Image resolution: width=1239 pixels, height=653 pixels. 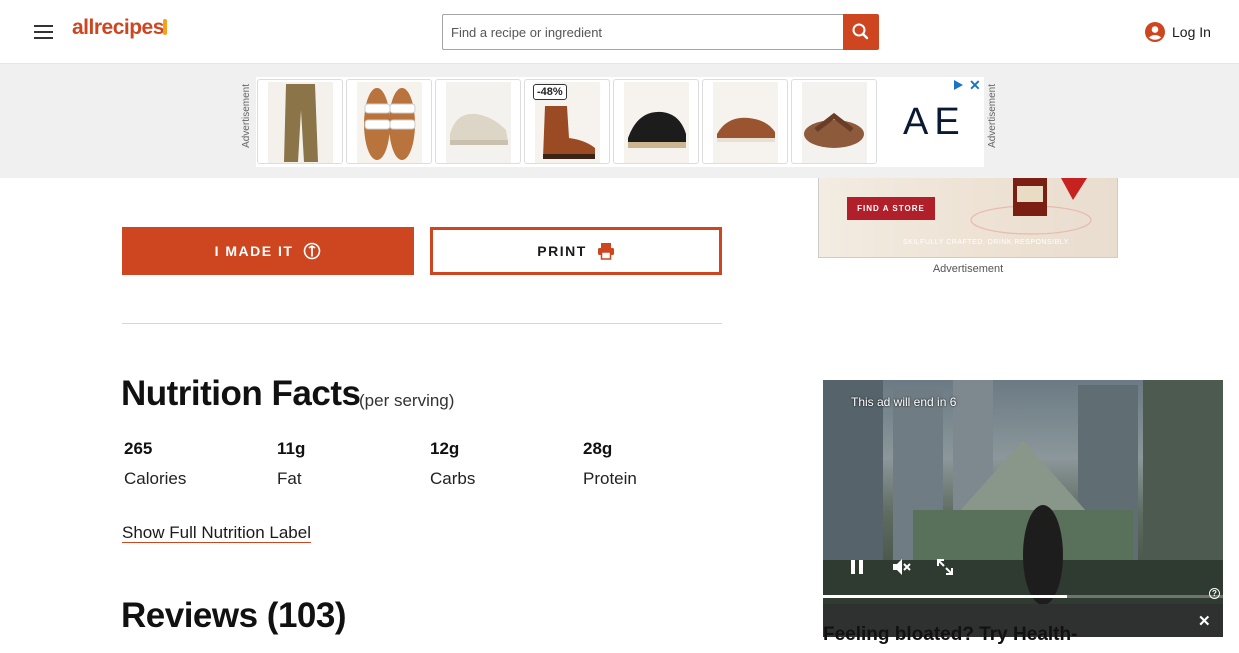 I want to click on nutrition-title: Nutrition Facts, so click(x=241, y=393).